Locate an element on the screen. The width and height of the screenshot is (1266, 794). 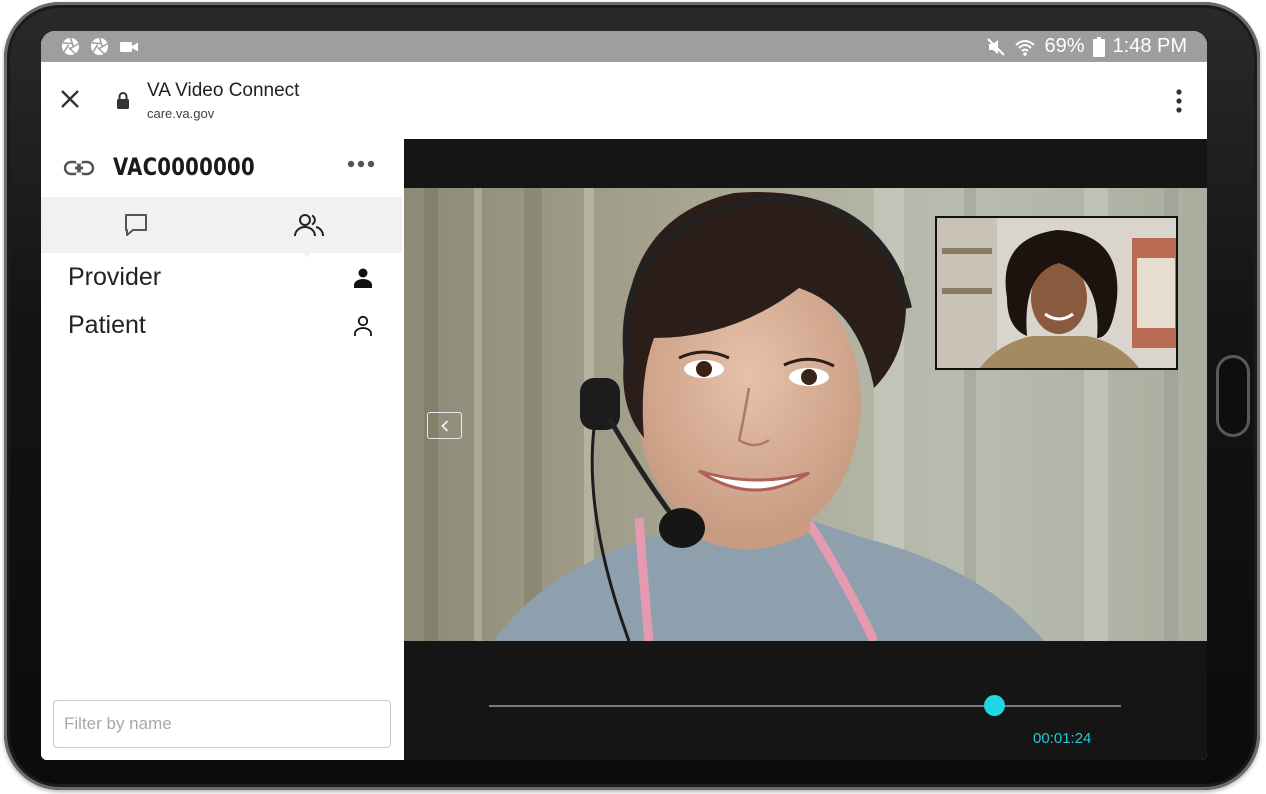
self-view-video is located at coordinates (1056, 293).